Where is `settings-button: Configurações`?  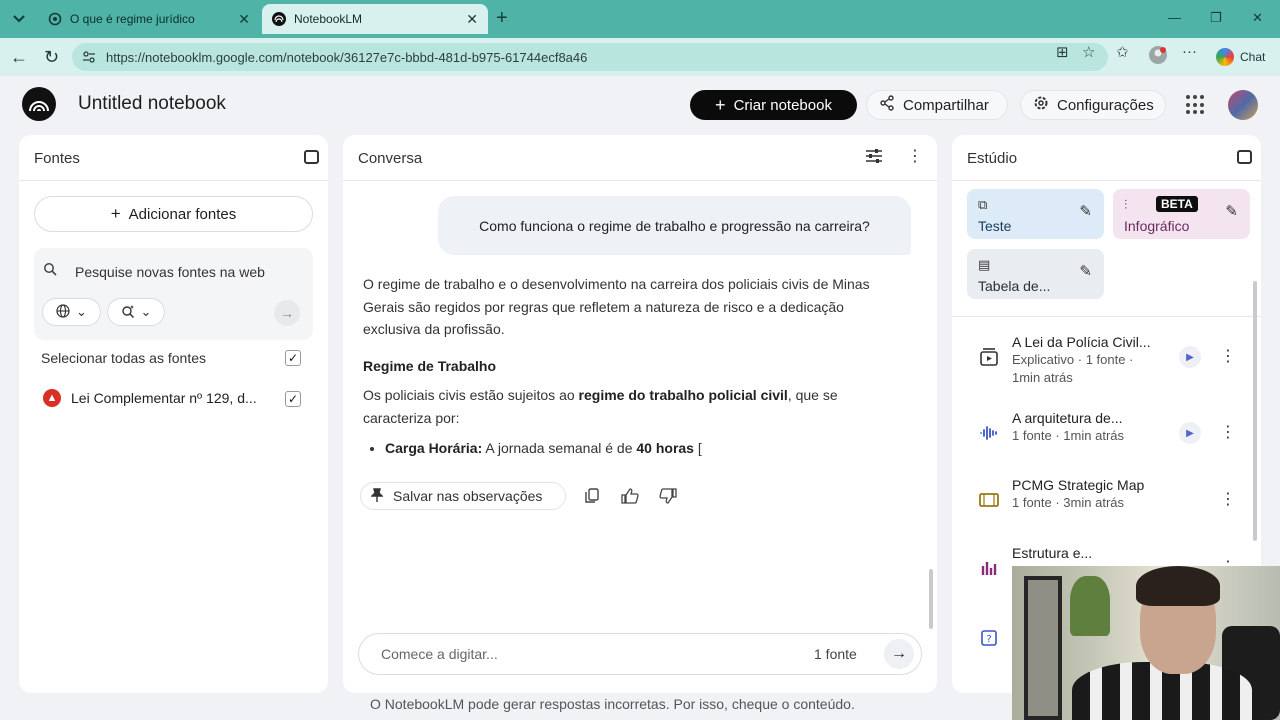 settings-button: Configurações is located at coordinates (1093, 105).